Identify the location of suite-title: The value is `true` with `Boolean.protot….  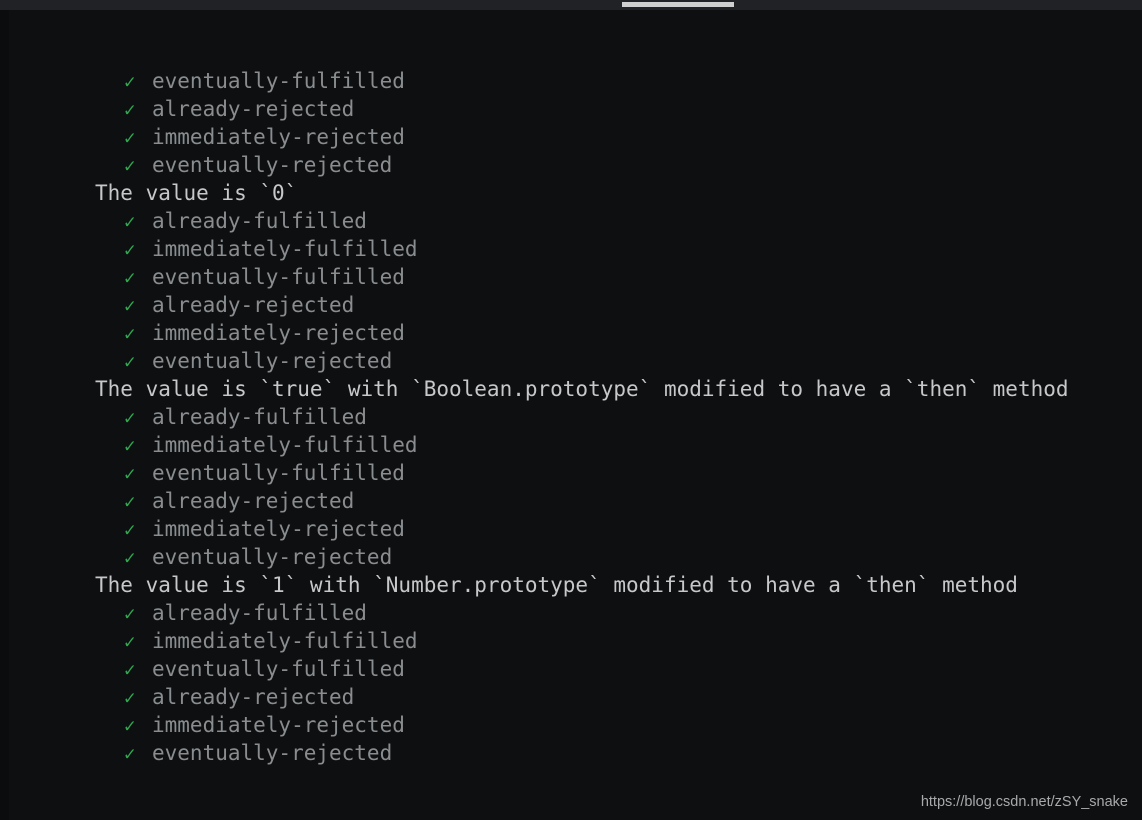
(571, 389).